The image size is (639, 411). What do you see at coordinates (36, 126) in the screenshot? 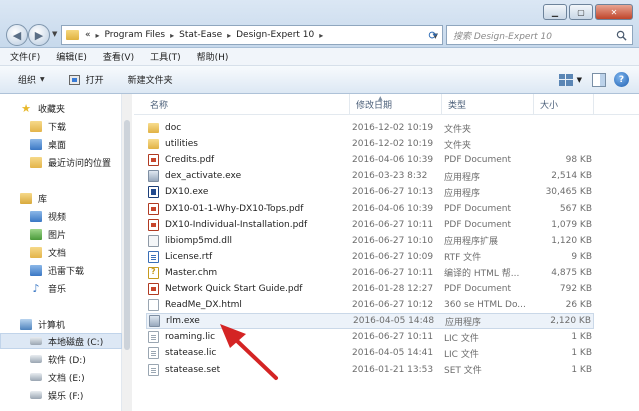
I see `downloads-folder-icon` at bounding box center [36, 126].